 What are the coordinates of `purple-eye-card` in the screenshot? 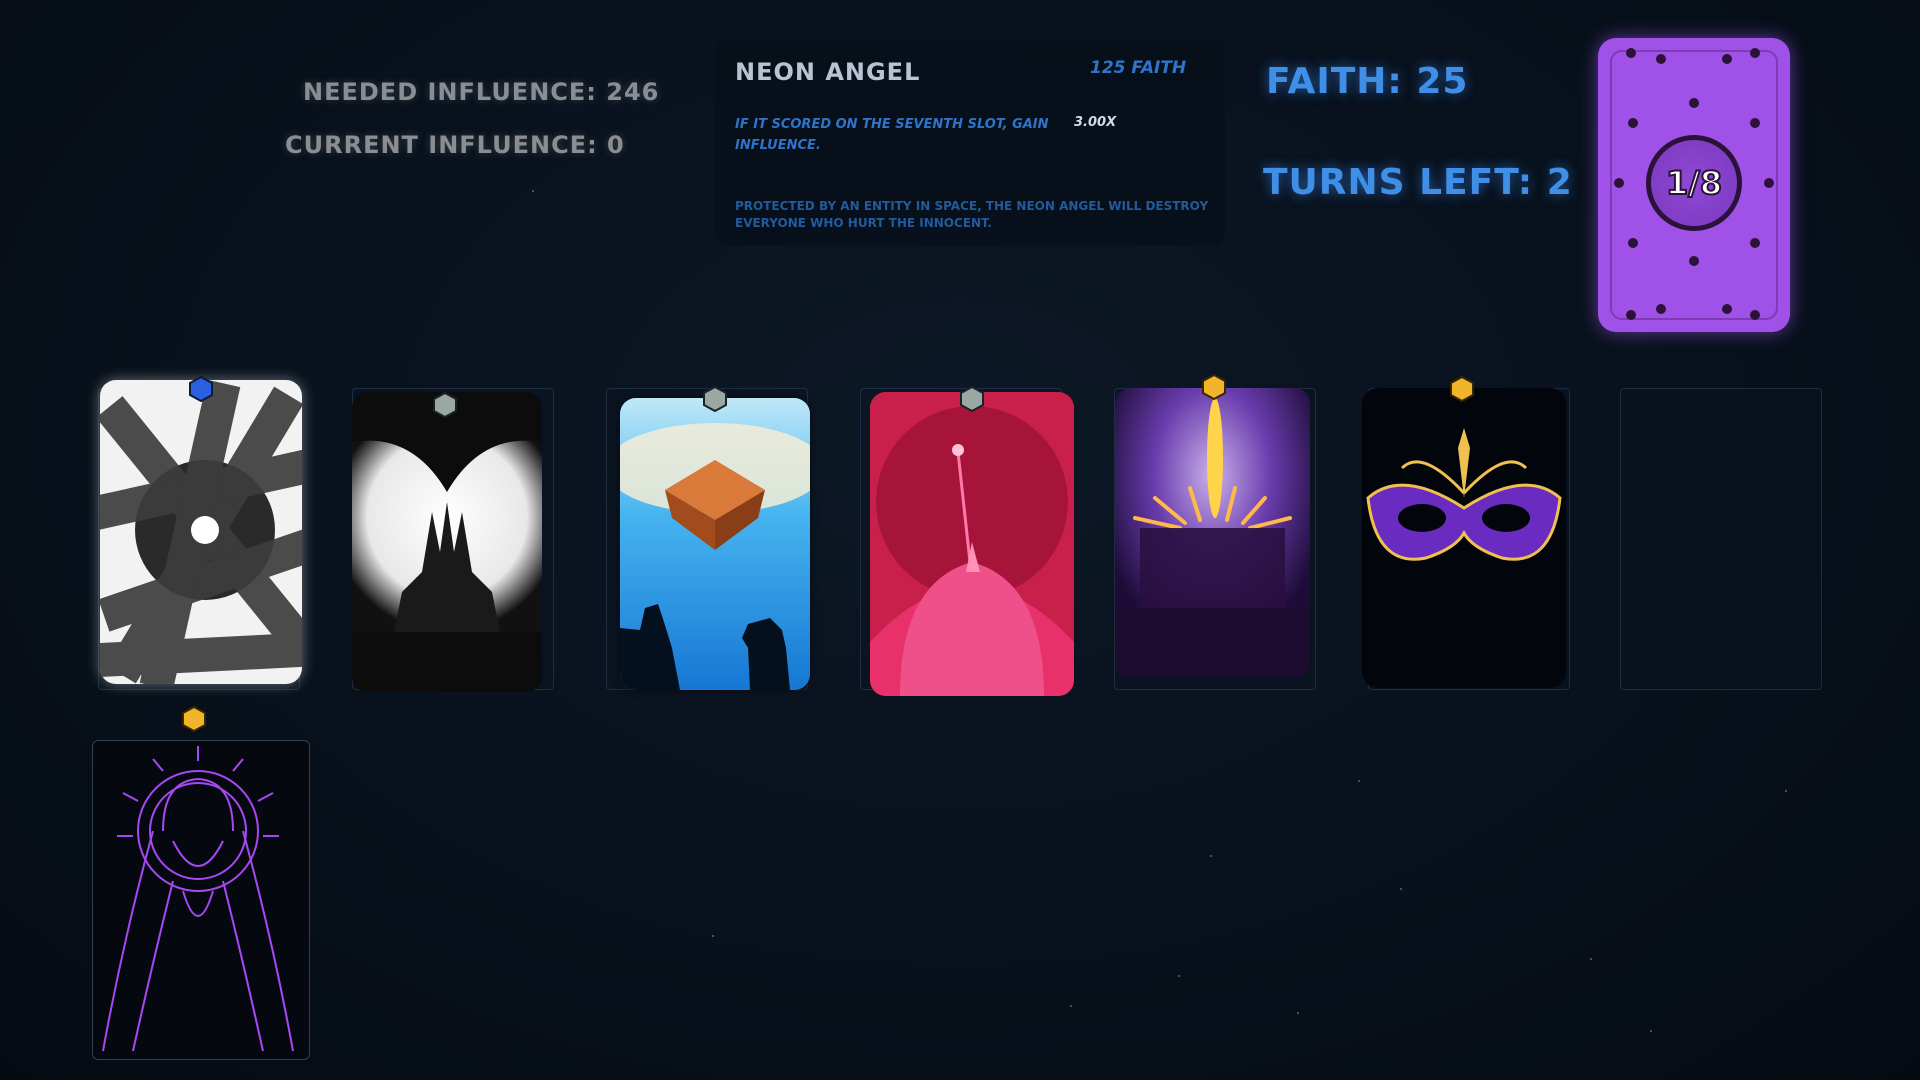 It's located at (1212, 533).